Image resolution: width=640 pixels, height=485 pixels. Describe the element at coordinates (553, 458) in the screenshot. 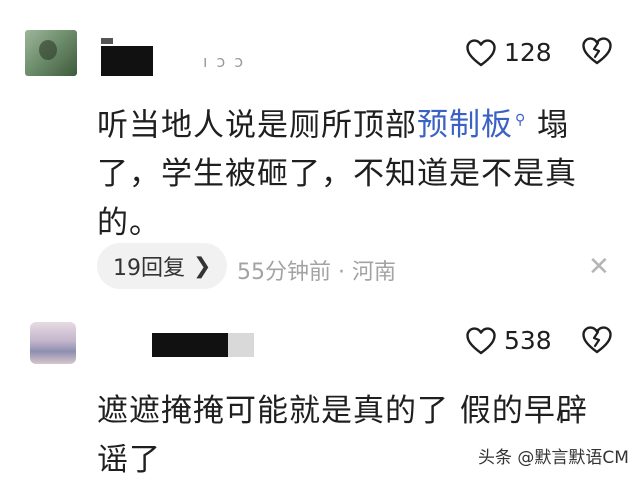

I see `watermark: 头条 @默言默语CM` at that location.